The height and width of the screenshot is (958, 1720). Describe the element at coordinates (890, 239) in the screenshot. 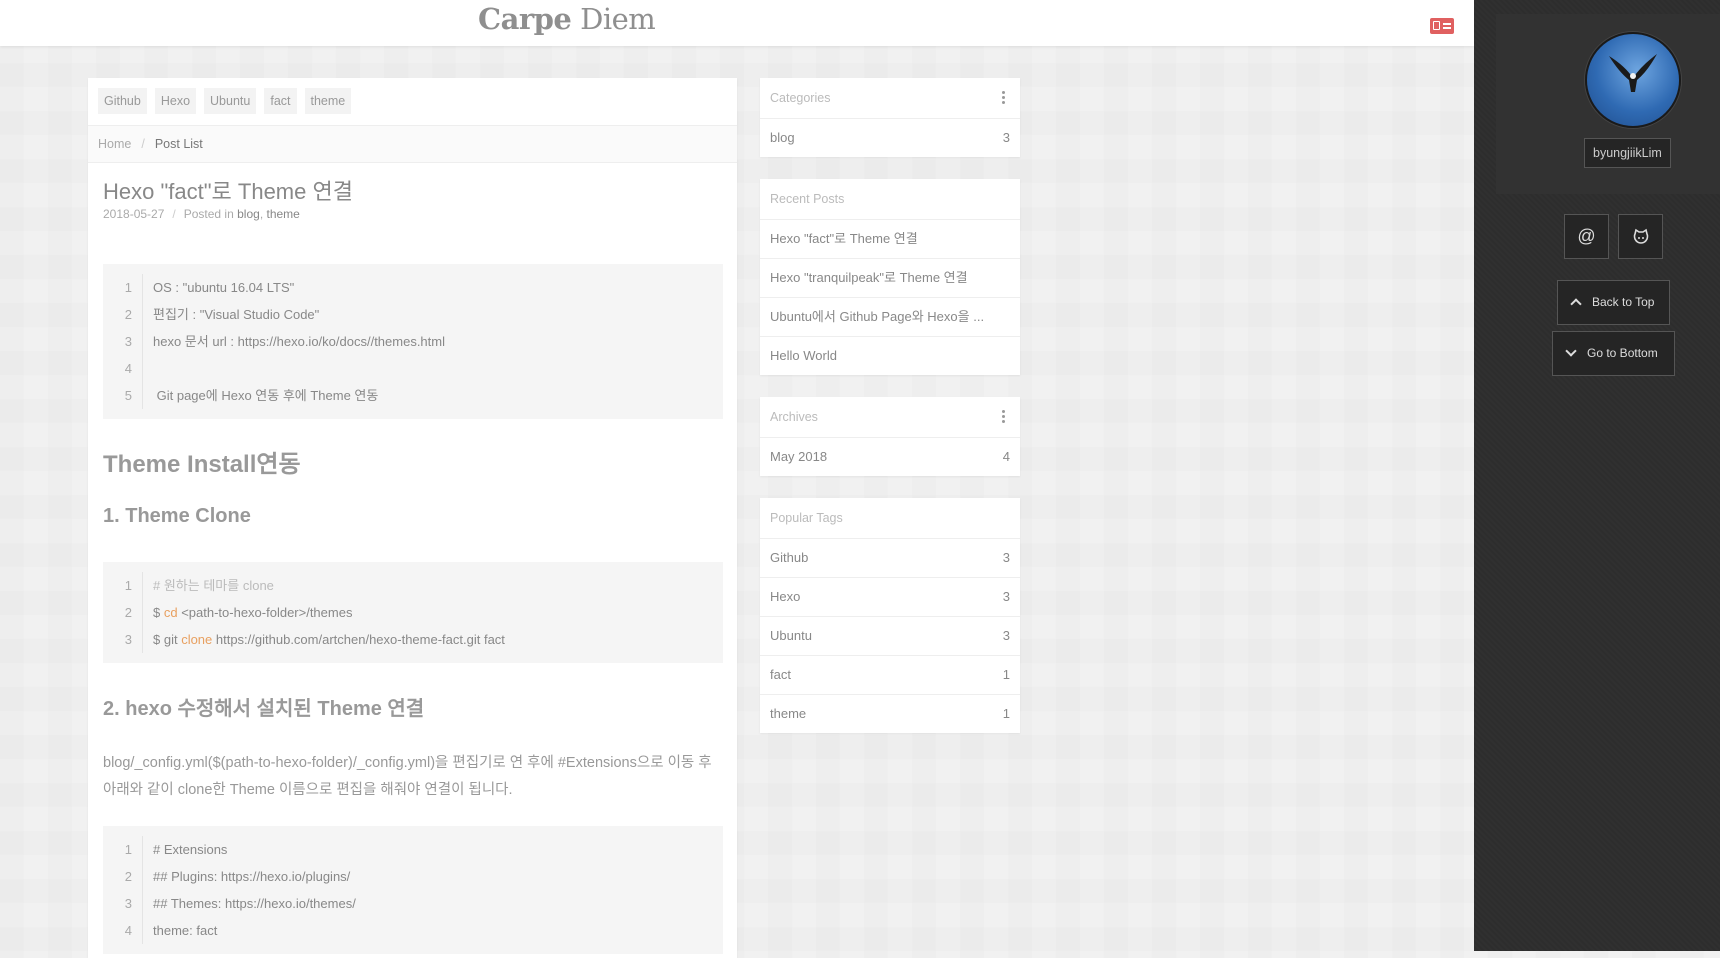

I see `recent-post-item: Hexo "fact"로 Theme 연결` at that location.